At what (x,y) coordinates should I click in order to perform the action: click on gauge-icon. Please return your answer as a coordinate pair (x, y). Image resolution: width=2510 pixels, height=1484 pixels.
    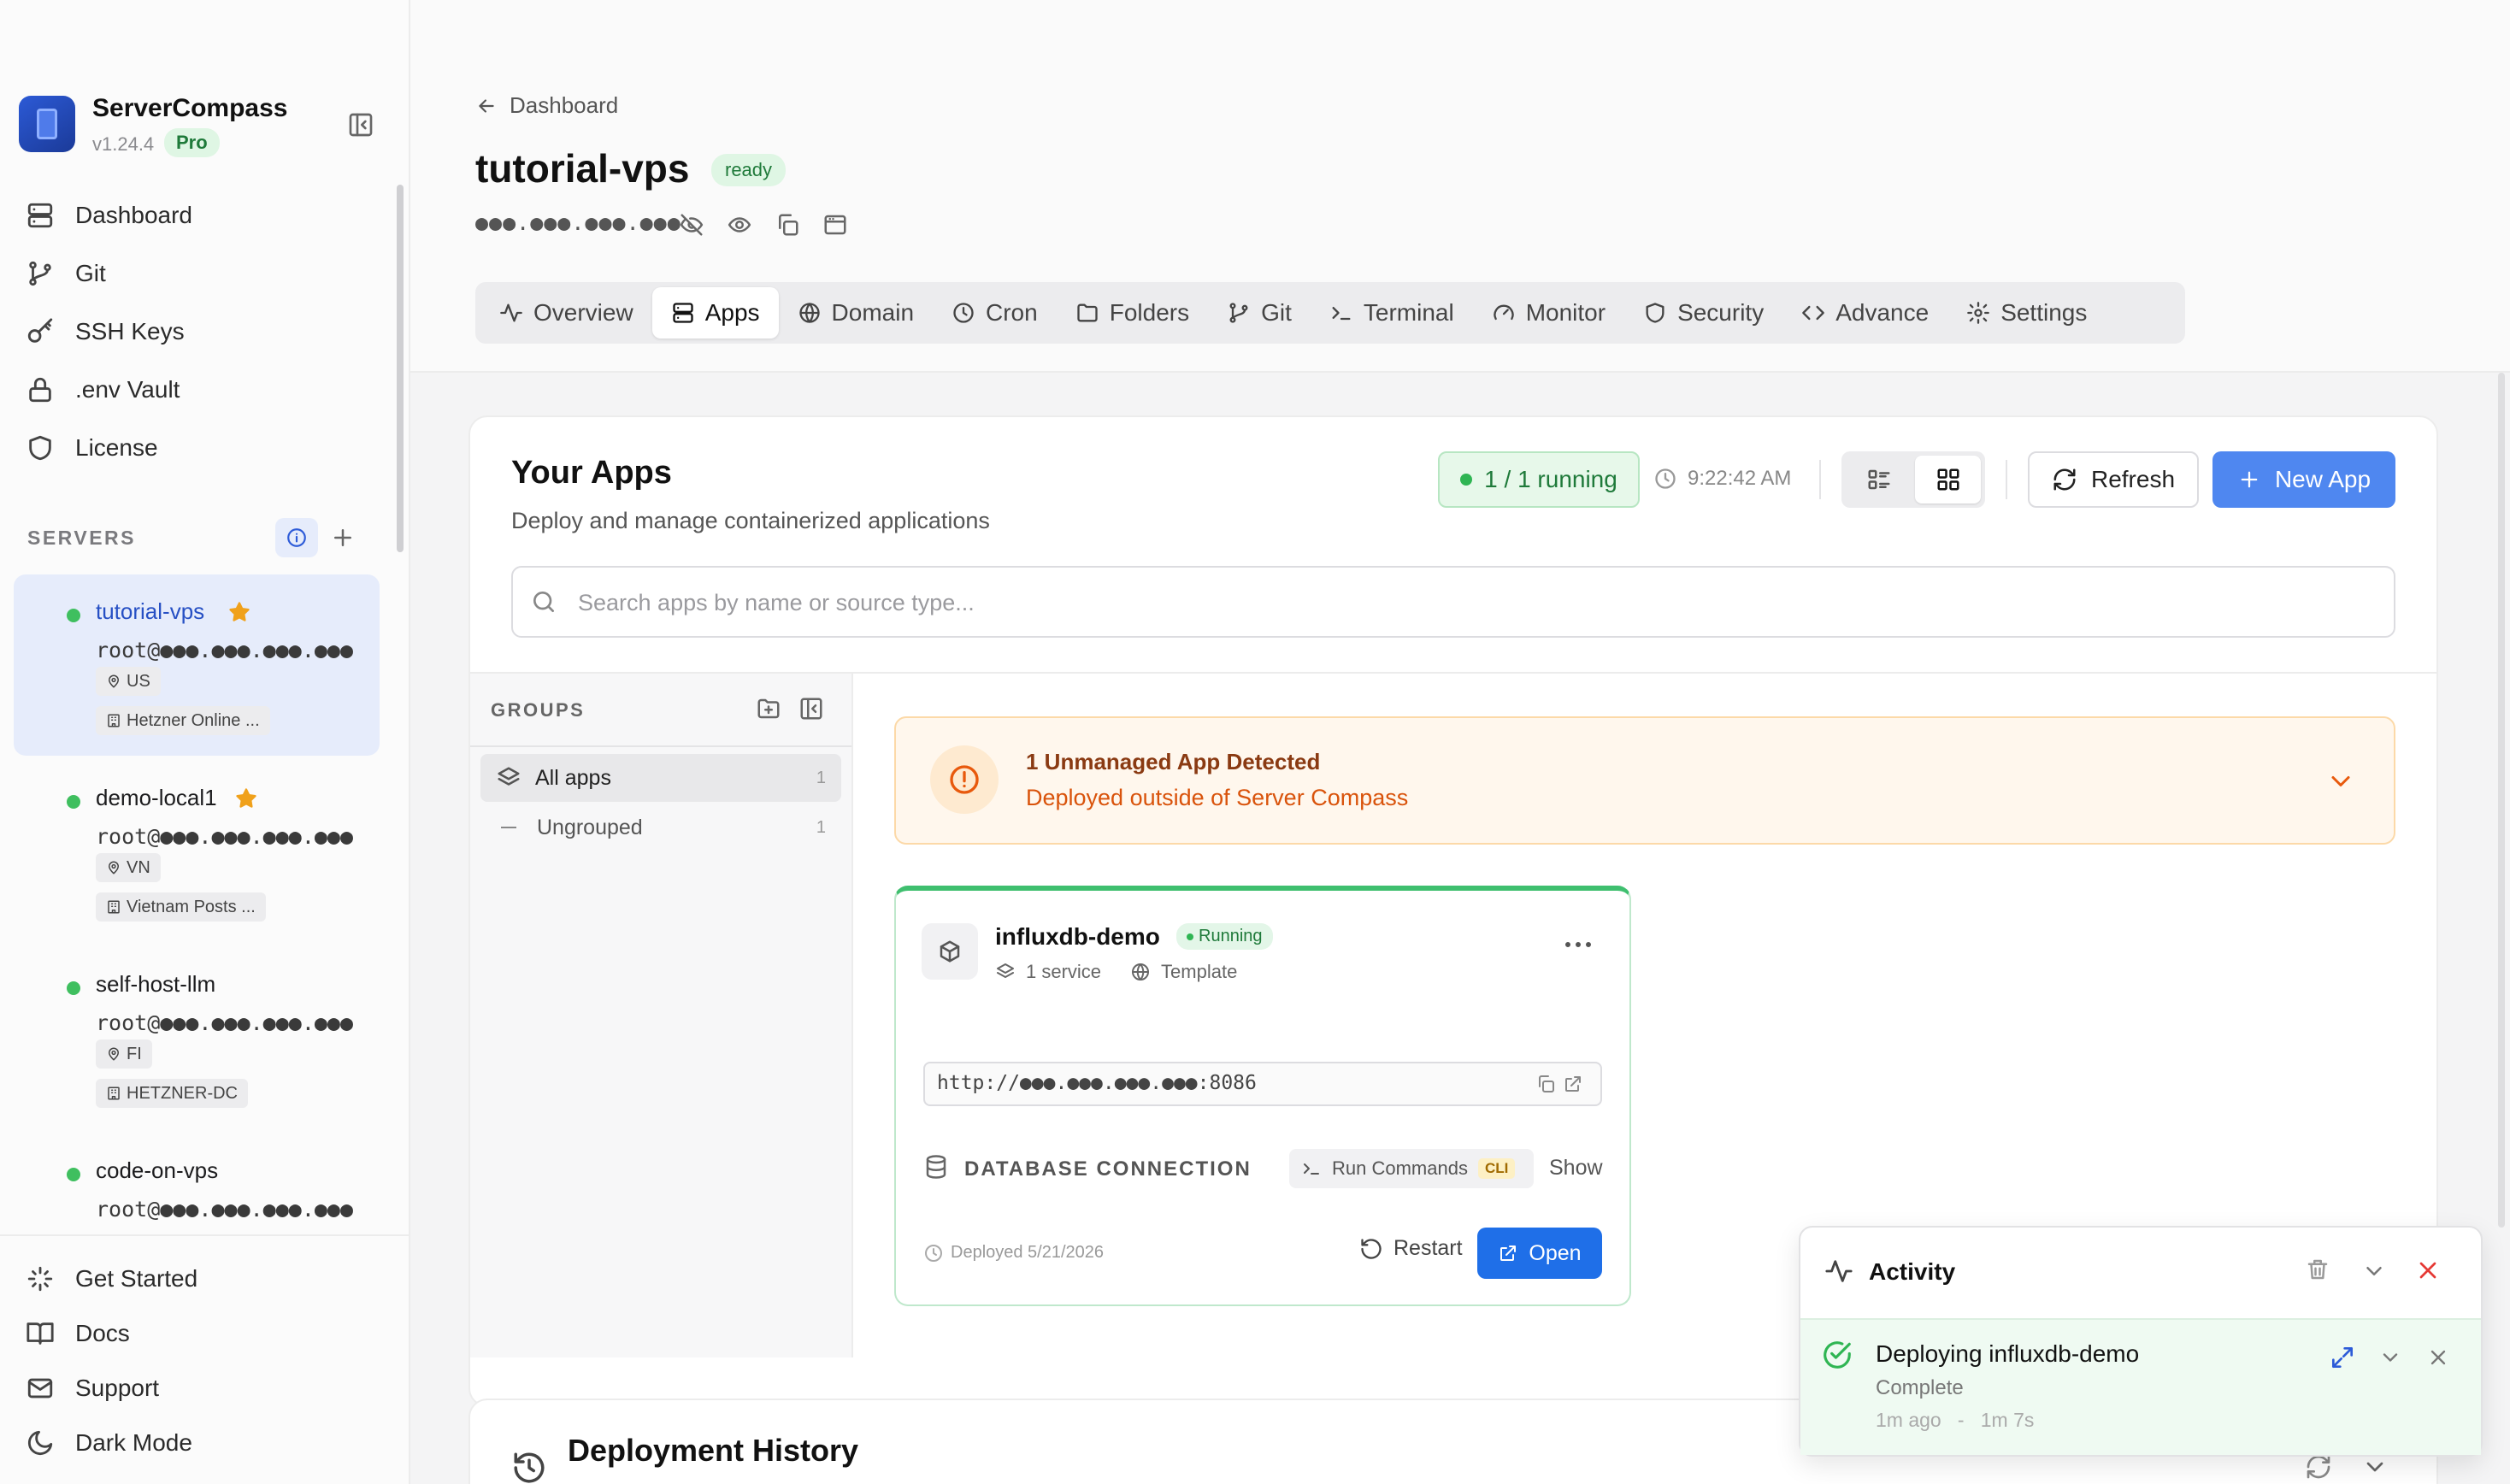
    Looking at the image, I should click on (1504, 313).